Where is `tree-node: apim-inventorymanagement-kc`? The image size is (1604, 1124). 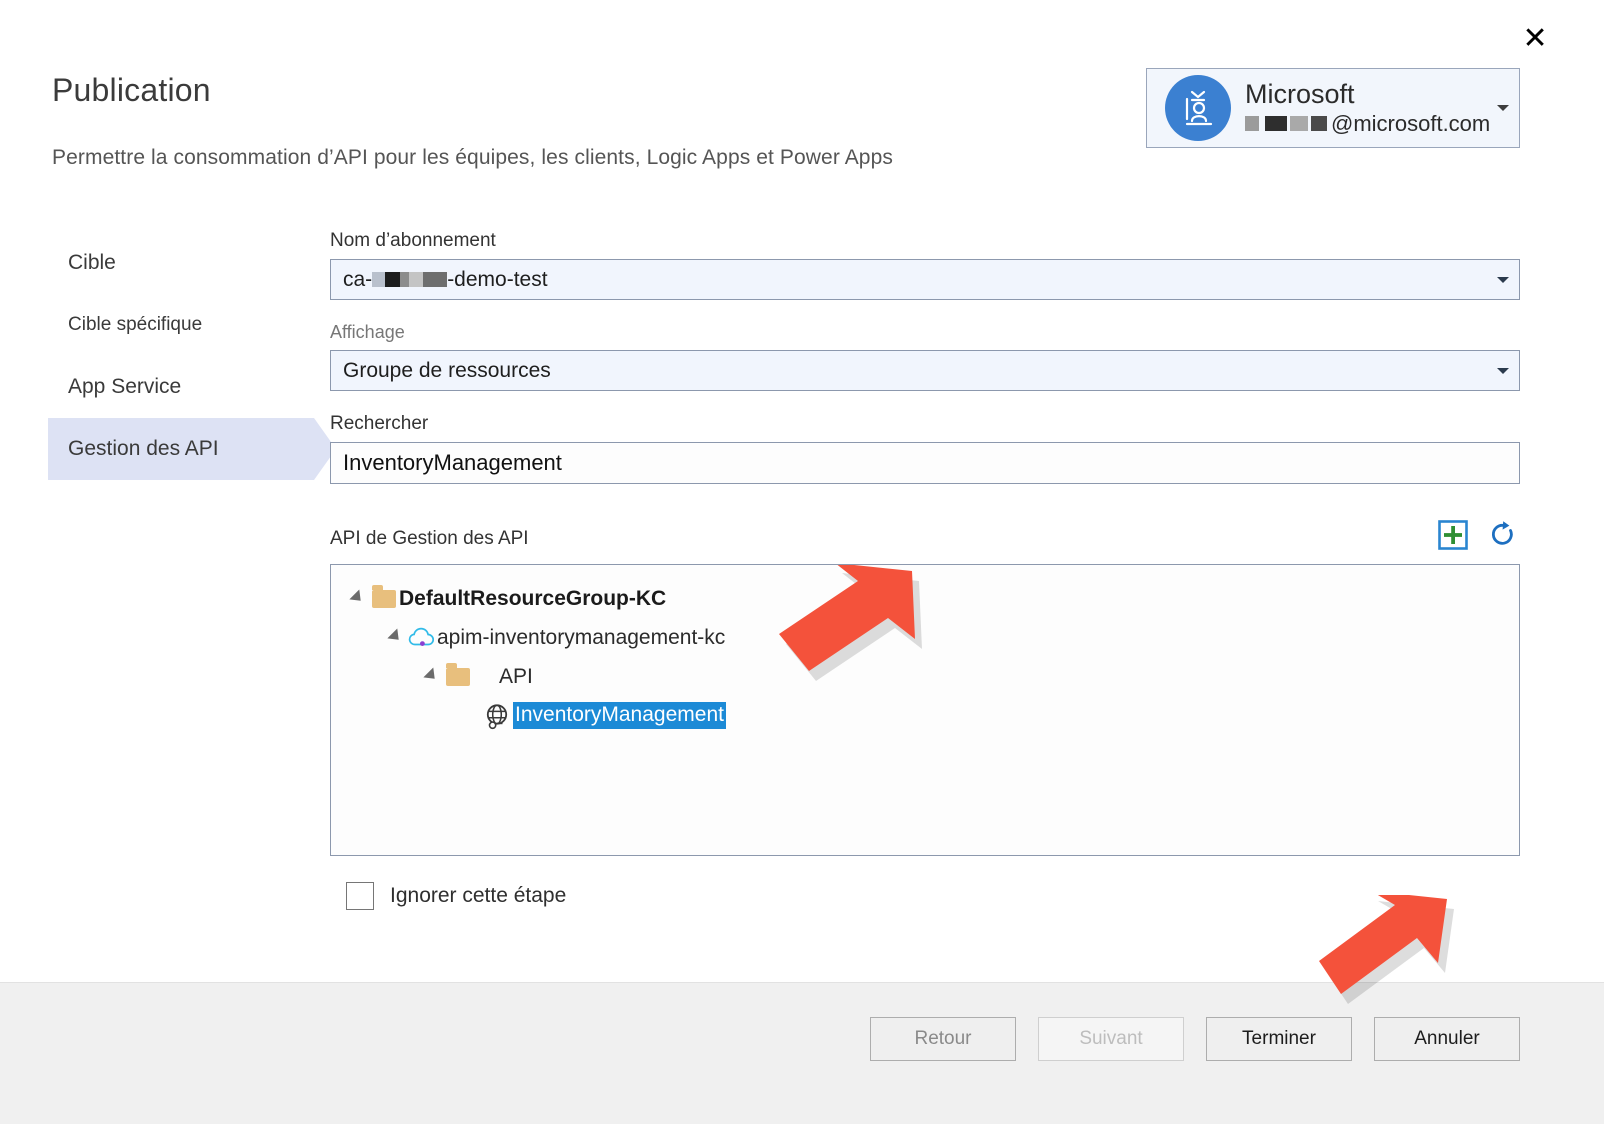 tree-node: apim-inventorymanagement-kc is located at coordinates (925, 637).